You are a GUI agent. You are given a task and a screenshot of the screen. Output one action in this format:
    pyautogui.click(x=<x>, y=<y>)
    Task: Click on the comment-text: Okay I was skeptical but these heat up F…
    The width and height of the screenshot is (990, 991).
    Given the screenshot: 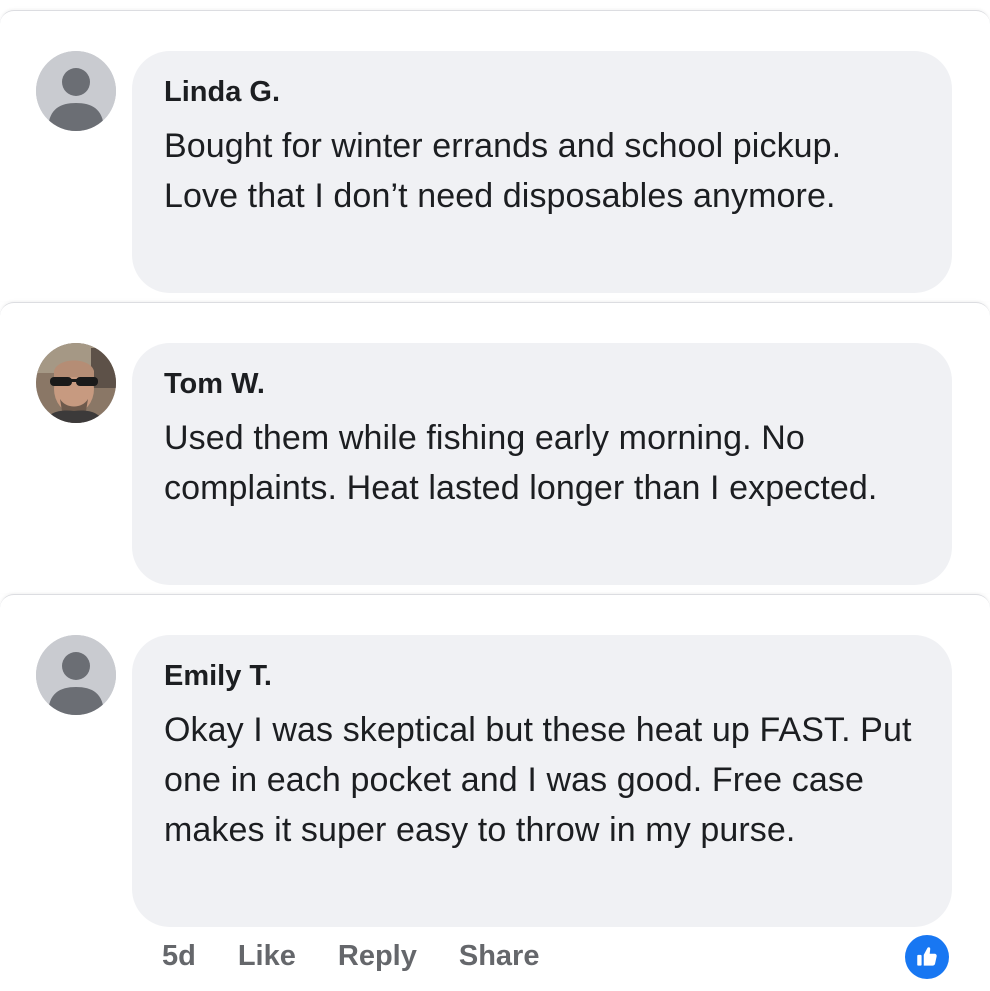 What is the action you would take?
    pyautogui.click(x=538, y=780)
    